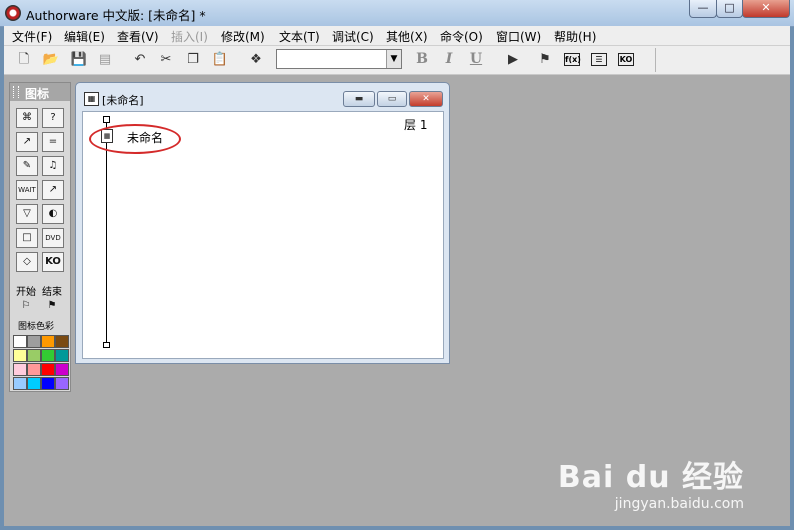 The height and width of the screenshot is (530, 794). What do you see at coordinates (393, 59) in the screenshot?
I see `chevron-down-icon: ▼` at bounding box center [393, 59].